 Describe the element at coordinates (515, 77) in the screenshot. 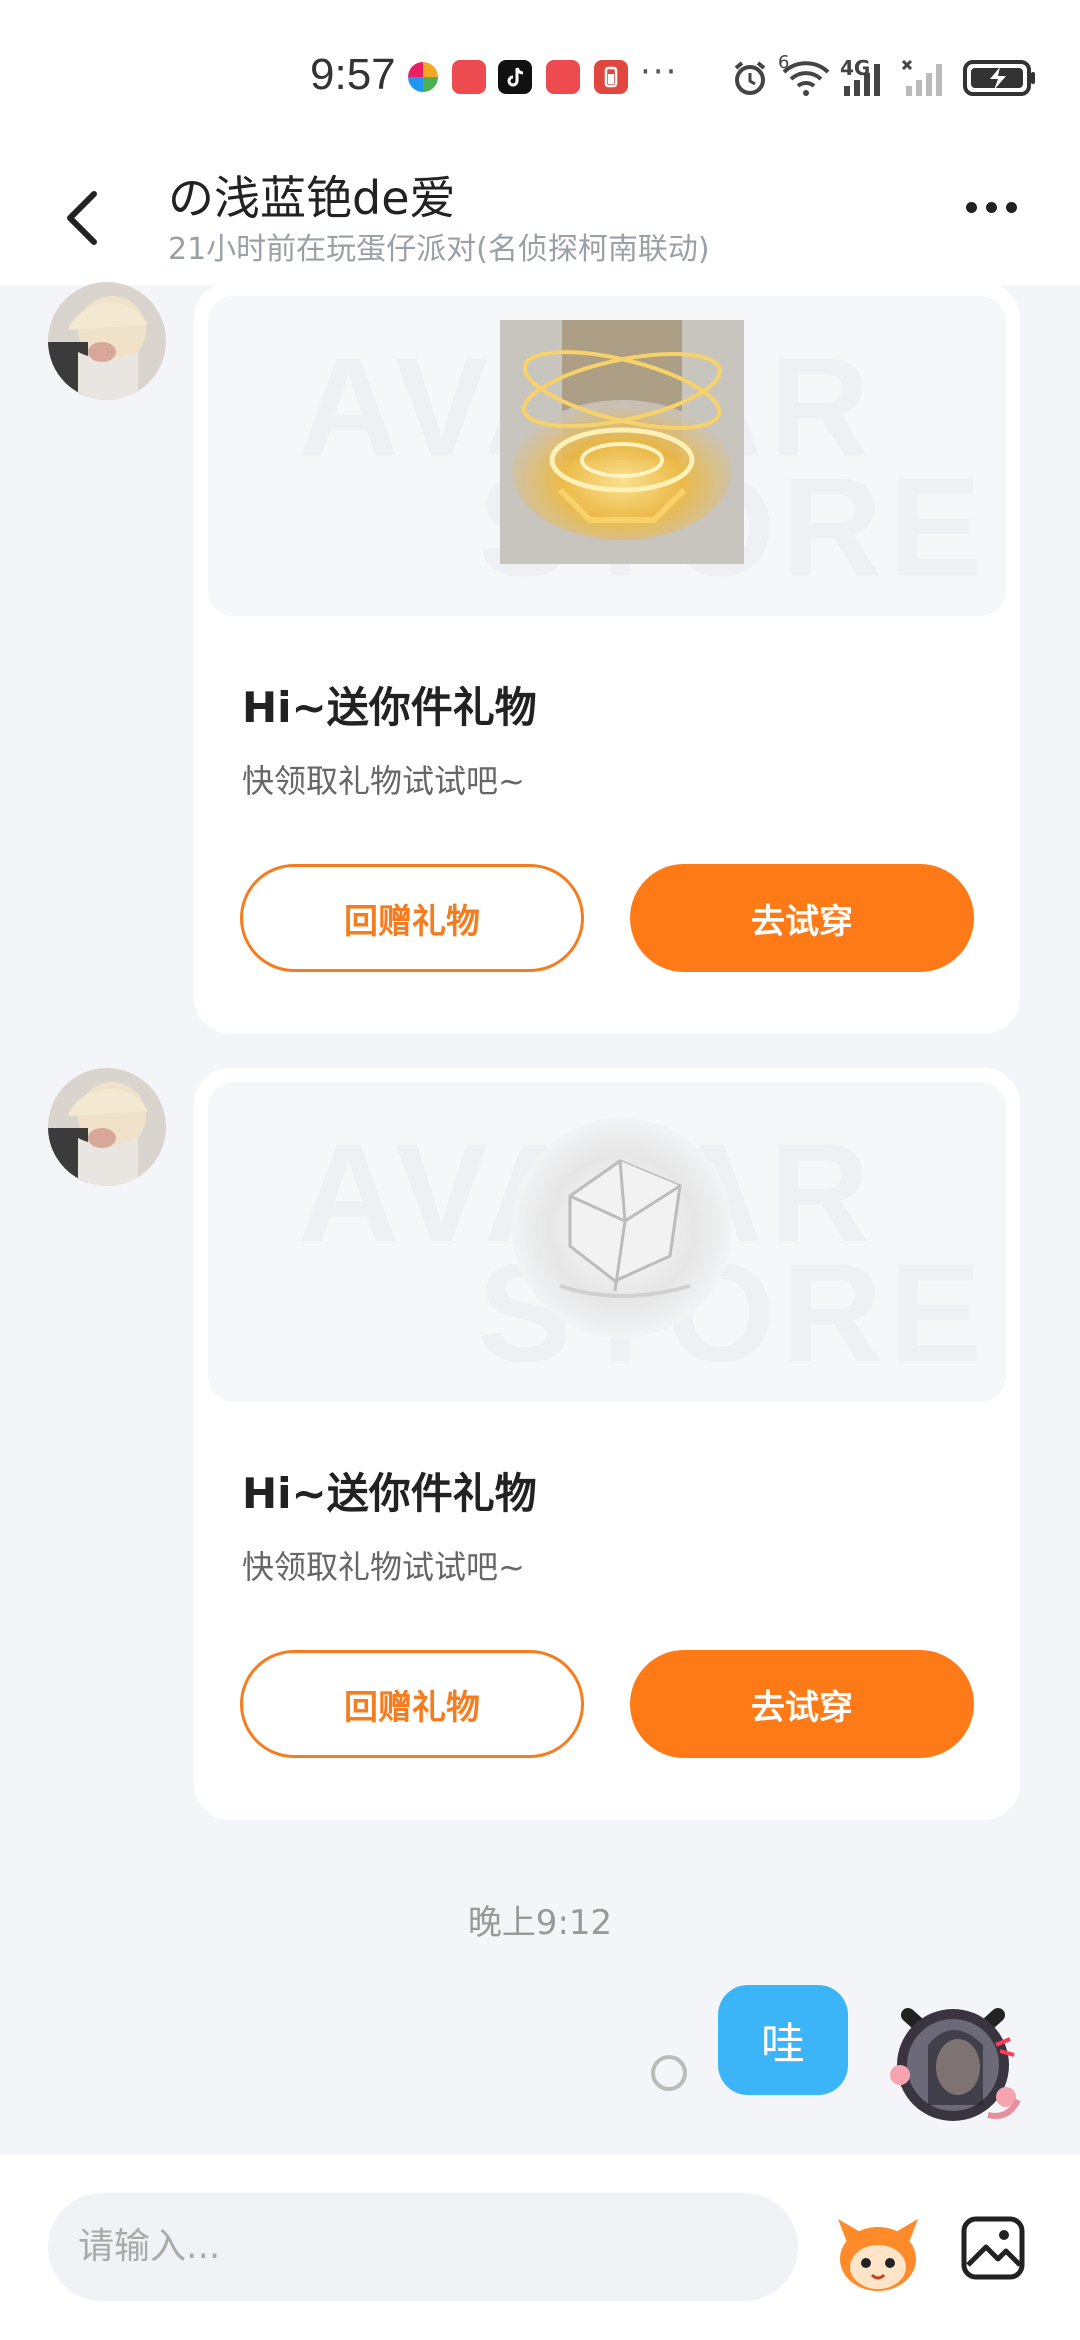

I see `tiktok-icon` at that location.